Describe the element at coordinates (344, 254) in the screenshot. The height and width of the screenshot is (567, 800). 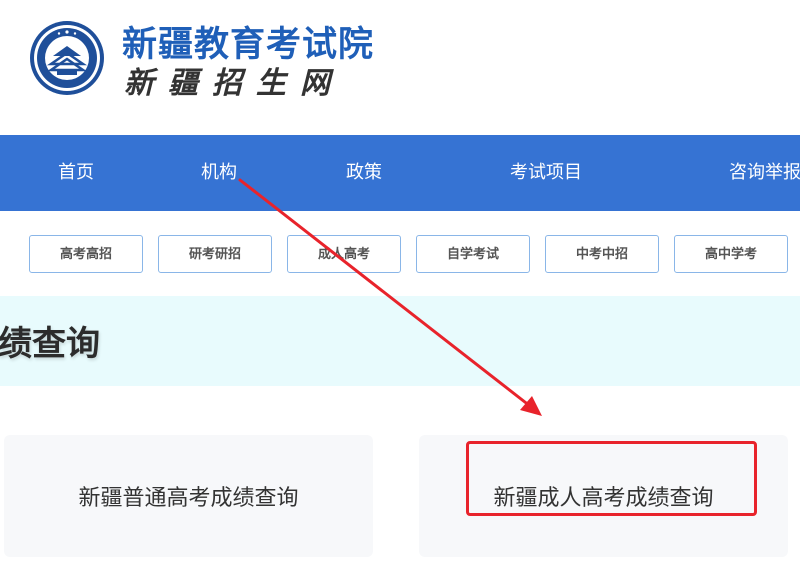
I see `category-adult-exam-button: 成人高考` at that location.